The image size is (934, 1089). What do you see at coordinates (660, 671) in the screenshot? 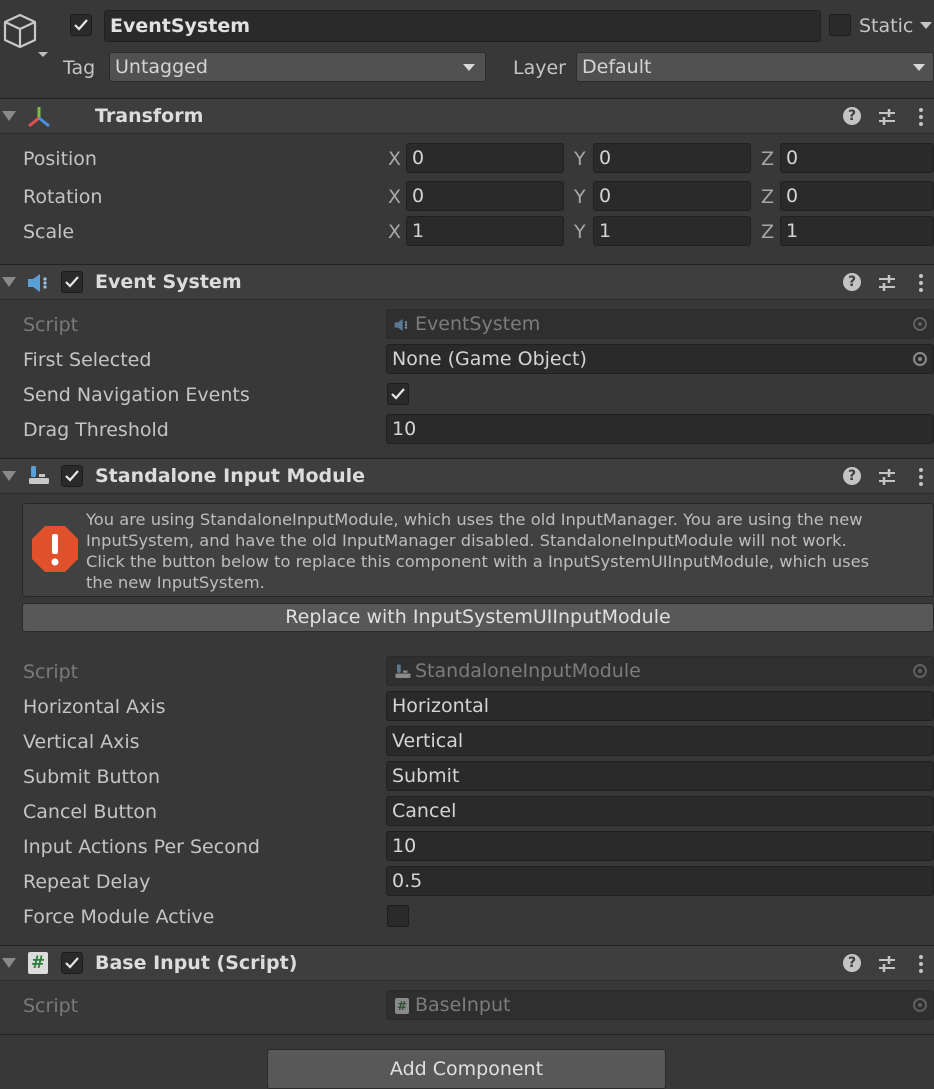
I see `sim-script-field: StandaloneInputModule` at bounding box center [660, 671].